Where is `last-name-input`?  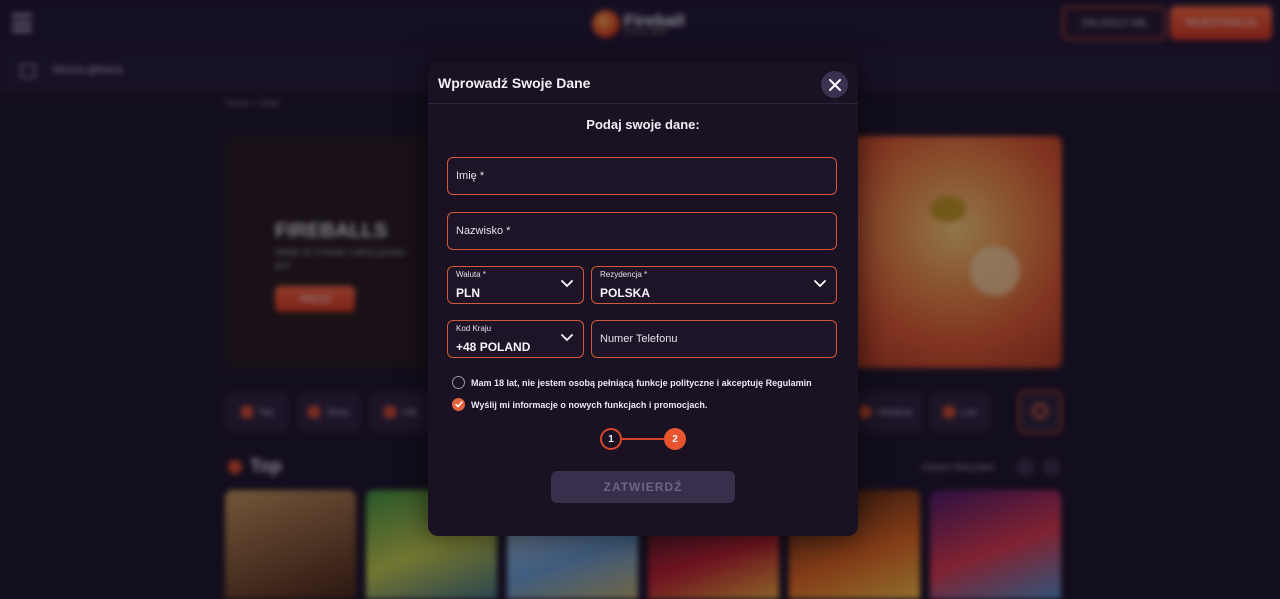 last-name-input is located at coordinates (642, 231).